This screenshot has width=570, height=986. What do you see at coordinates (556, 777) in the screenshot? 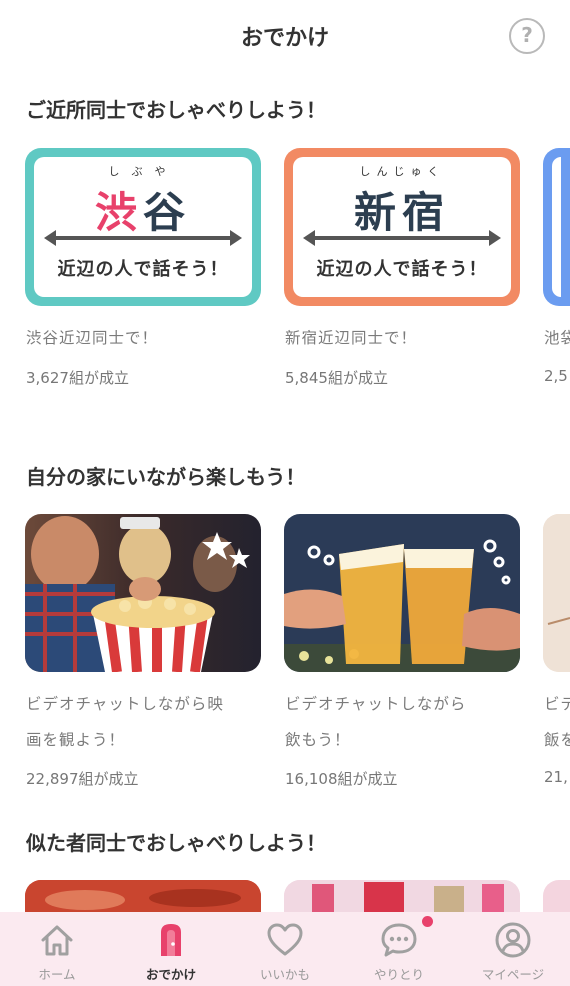
I see `third-video-count: 21,` at bounding box center [556, 777].